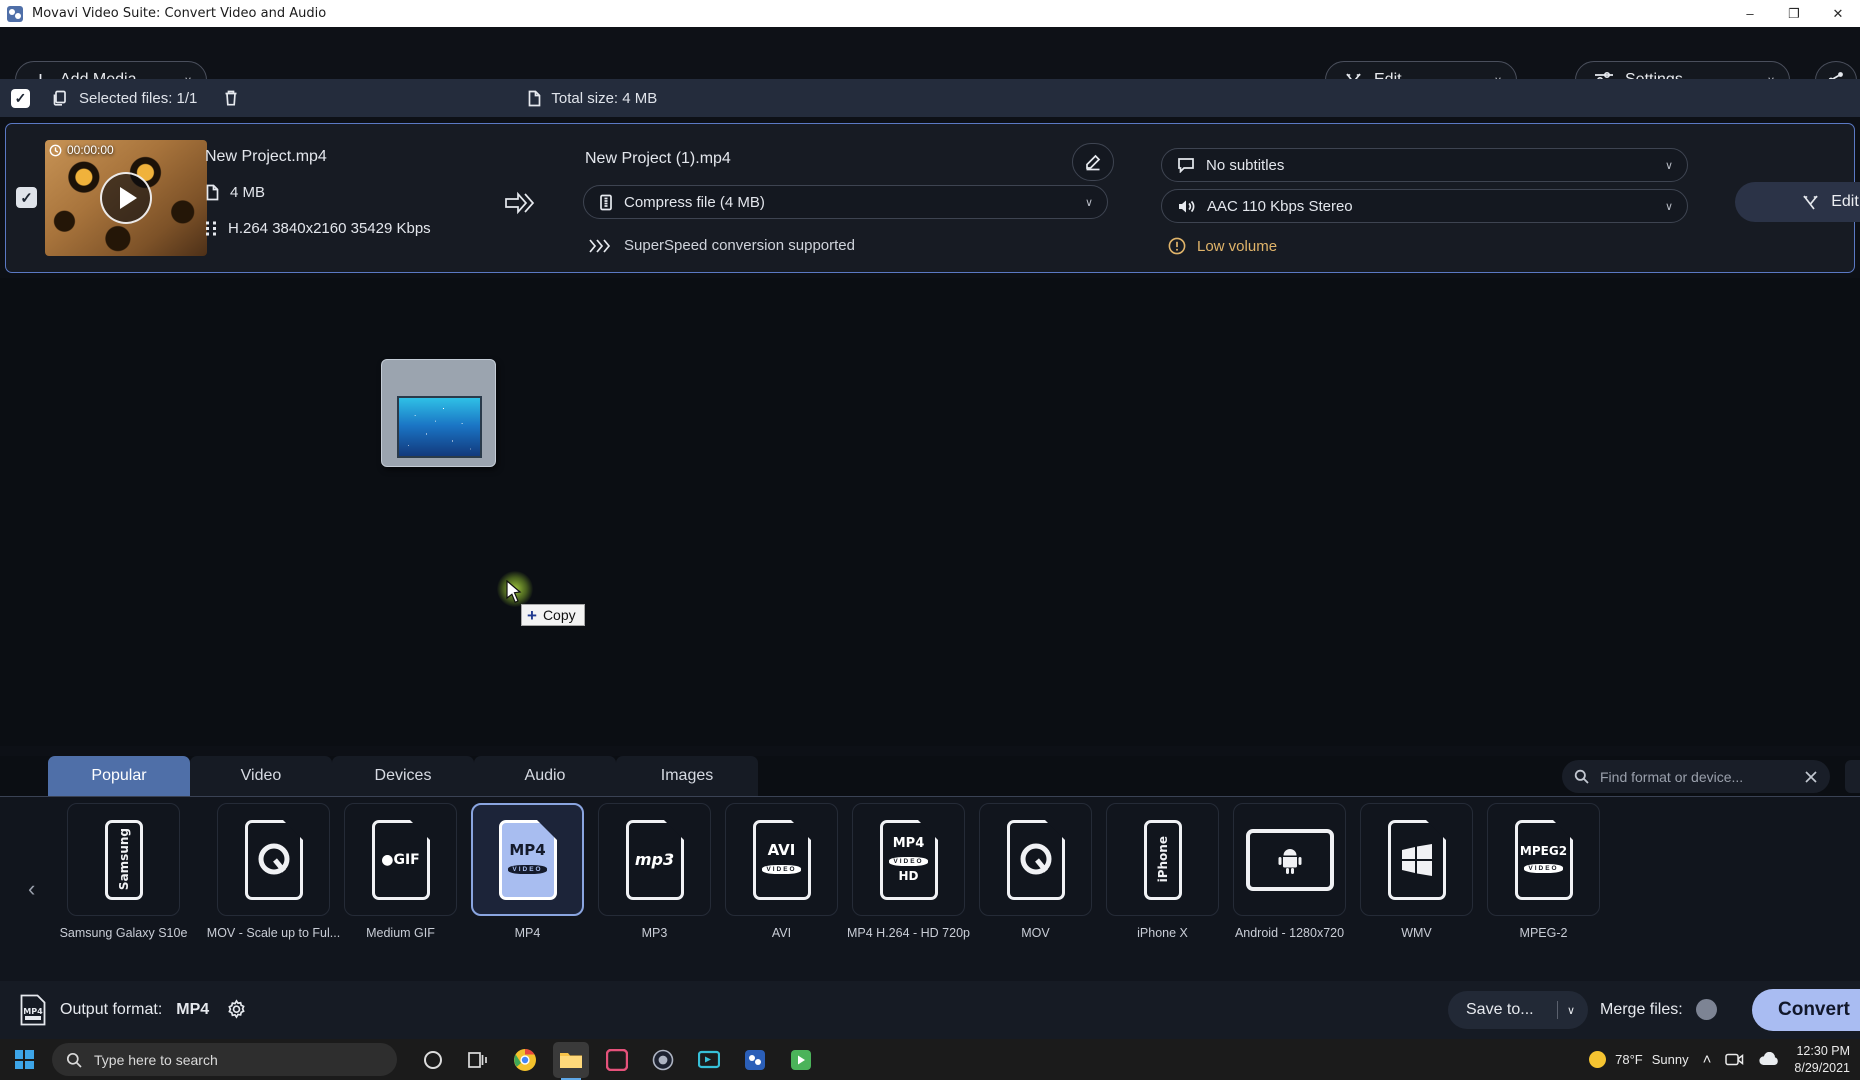 Image resolution: width=1860 pixels, height=1080 pixels. I want to click on minimize-button: –, so click(1750, 13).